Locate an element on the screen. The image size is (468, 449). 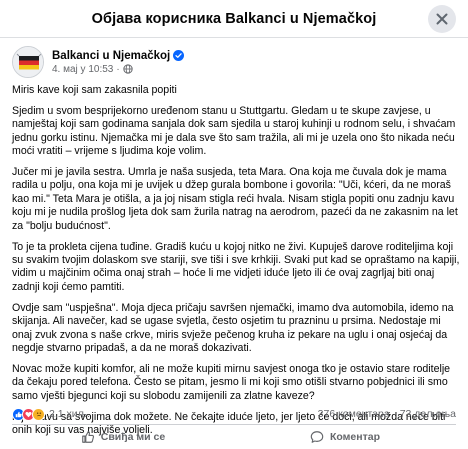
post-paragraph: Miris kave koji sam zakasnila popiti is located at coordinates (94, 90).